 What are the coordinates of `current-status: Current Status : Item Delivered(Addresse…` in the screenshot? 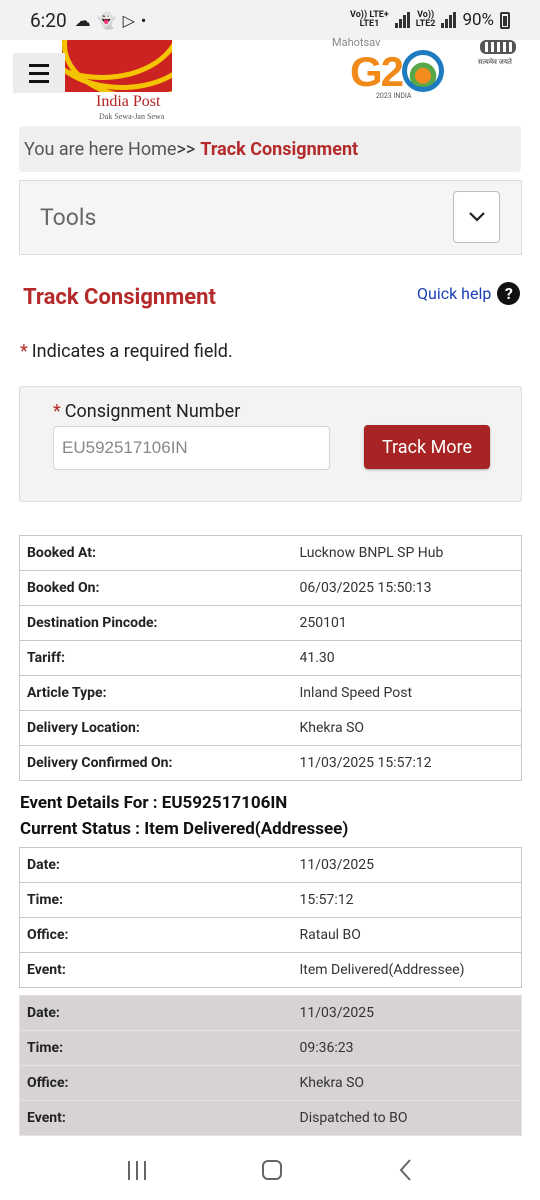 It's located at (184, 829).